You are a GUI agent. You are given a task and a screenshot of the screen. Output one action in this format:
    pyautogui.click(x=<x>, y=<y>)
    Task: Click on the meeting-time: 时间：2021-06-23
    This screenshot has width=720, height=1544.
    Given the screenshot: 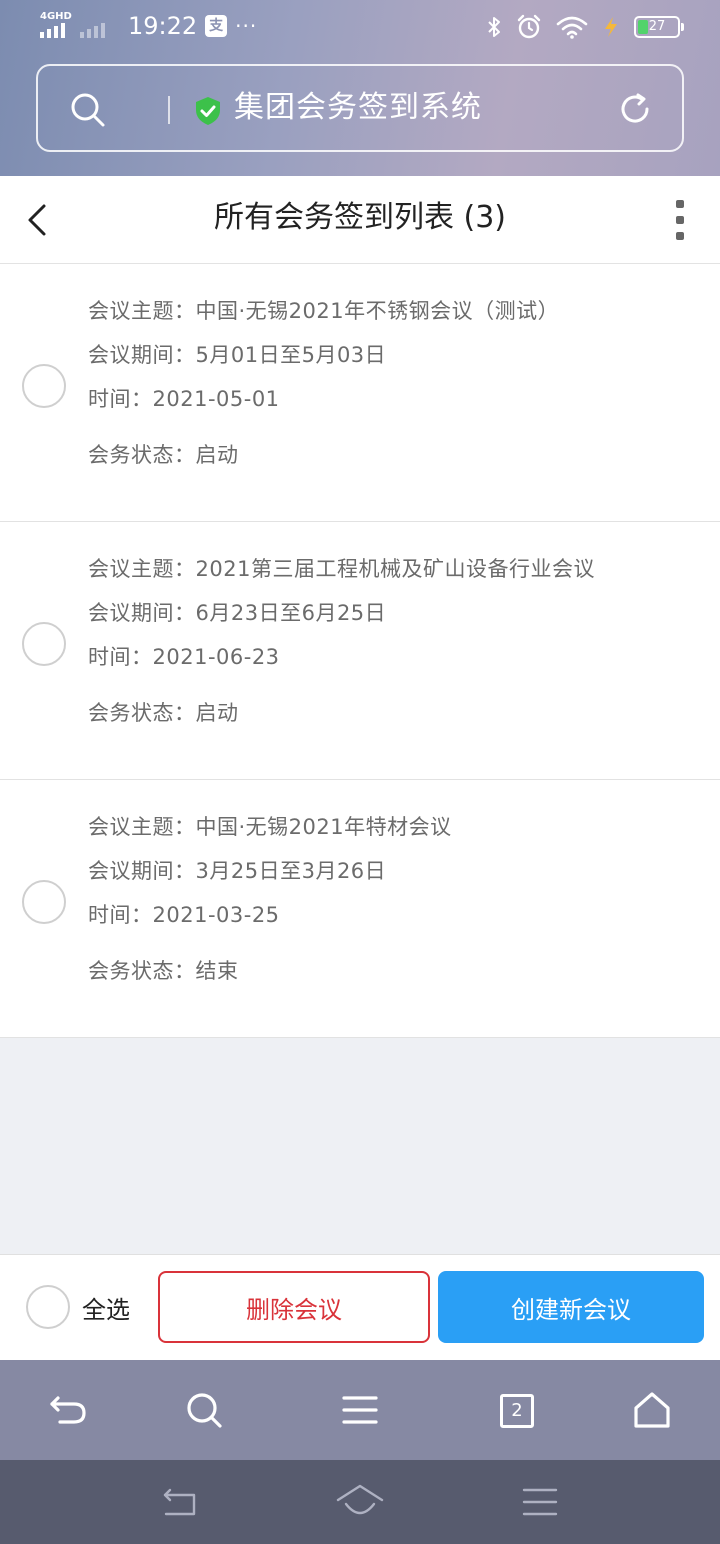 What is the action you would take?
    pyautogui.click(x=184, y=657)
    